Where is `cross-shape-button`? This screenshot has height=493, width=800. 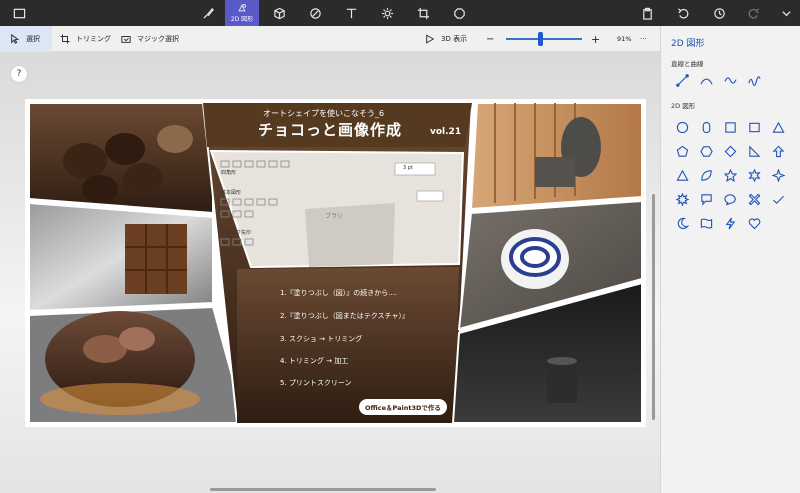
cross-shape-button is located at coordinates (754, 199).